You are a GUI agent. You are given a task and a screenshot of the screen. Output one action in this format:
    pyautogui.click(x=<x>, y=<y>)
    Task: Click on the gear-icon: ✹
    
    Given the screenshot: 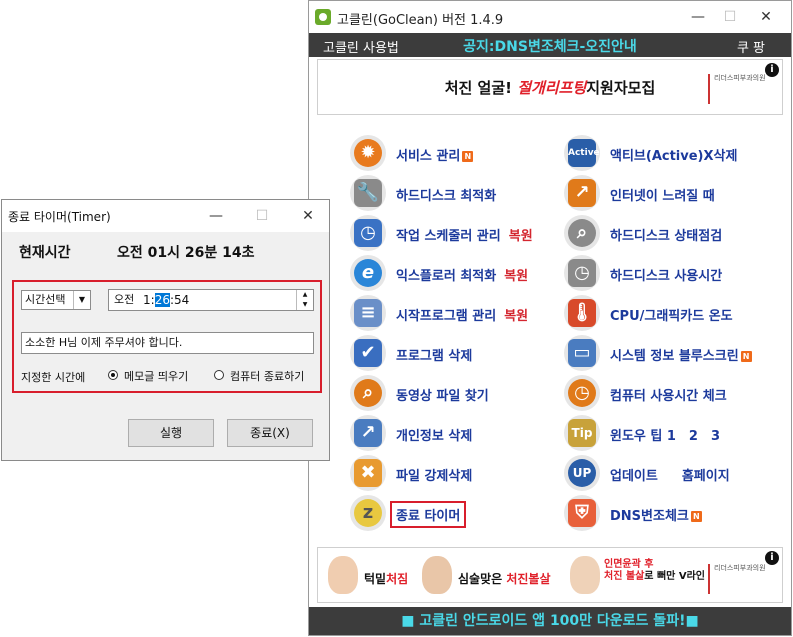 What is the action you would take?
    pyautogui.click(x=368, y=153)
    